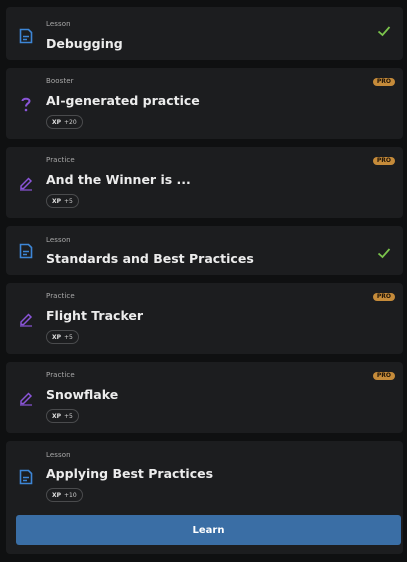 The image size is (407, 562). What do you see at coordinates (150, 258) in the screenshot?
I see `item-title: Standards and Best Practices` at bounding box center [150, 258].